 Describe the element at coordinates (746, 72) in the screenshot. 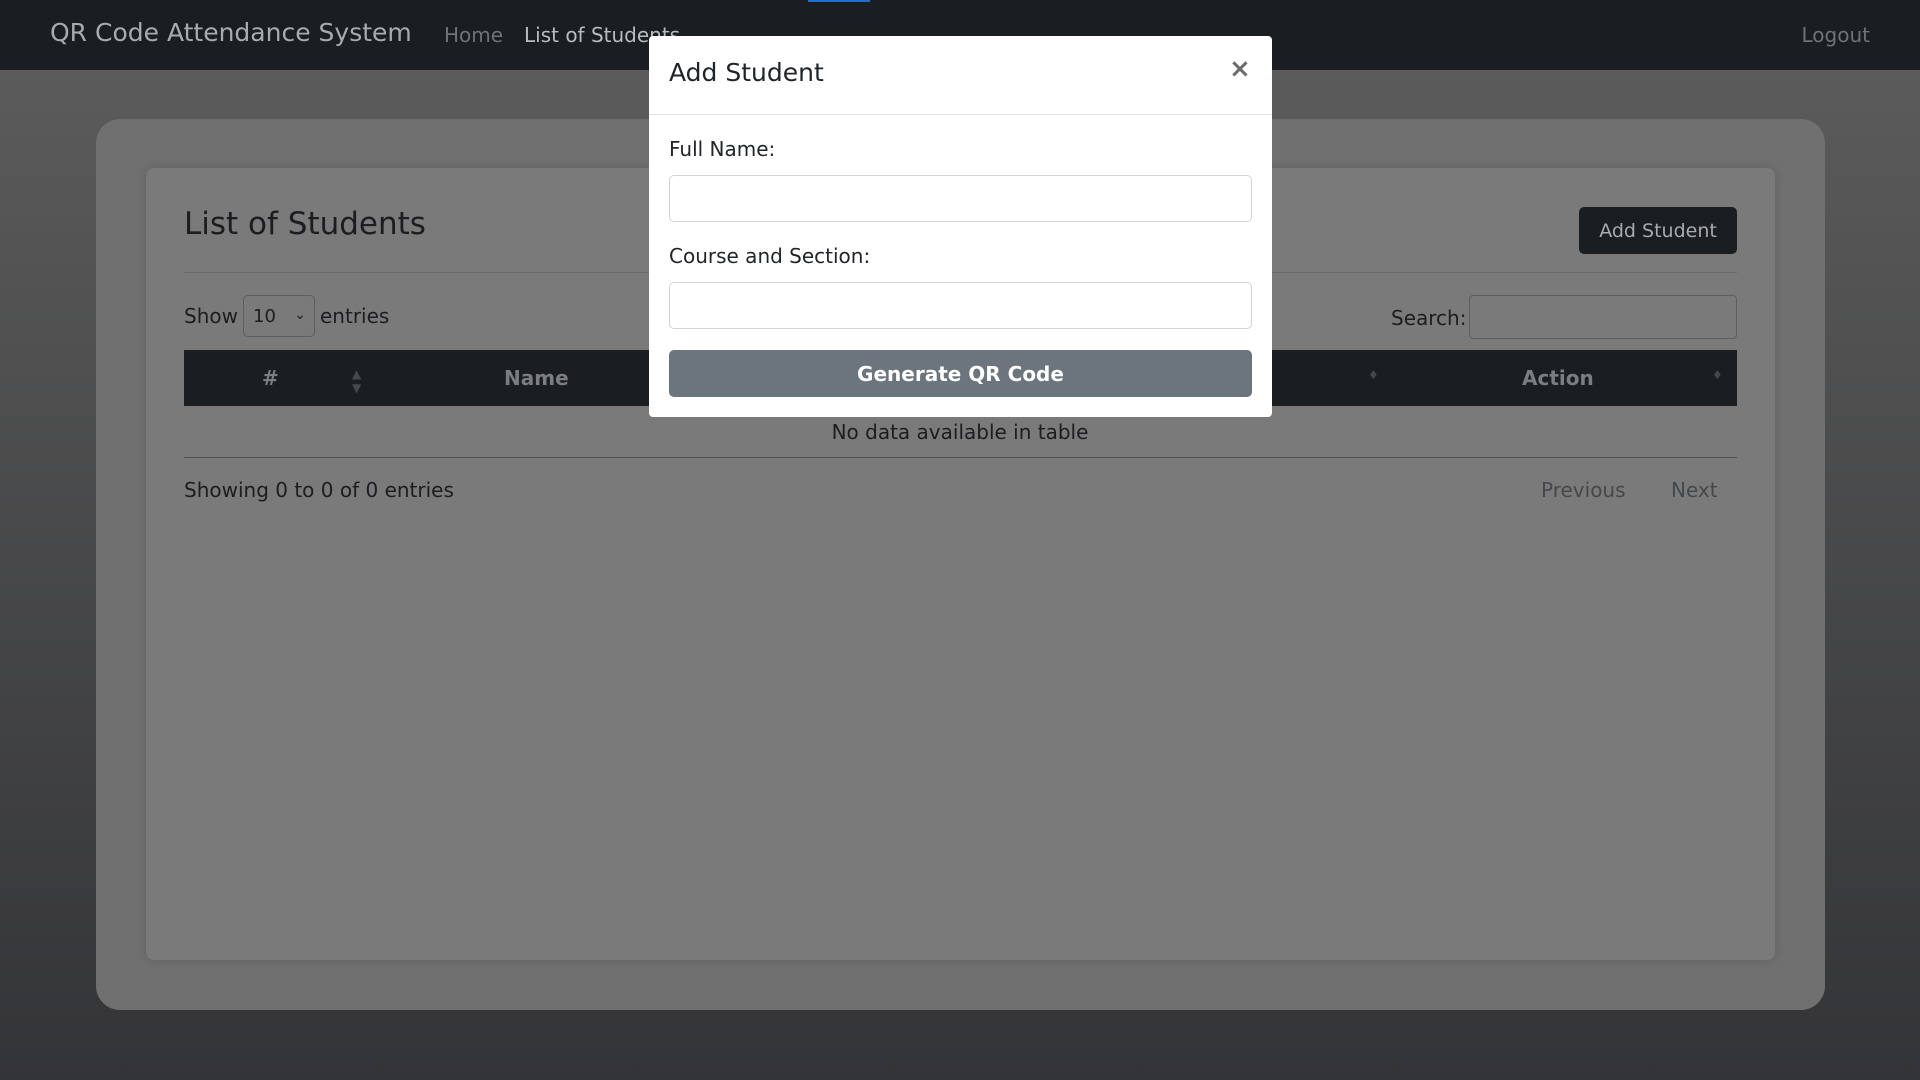

I see `modal-title: Add Student` at that location.